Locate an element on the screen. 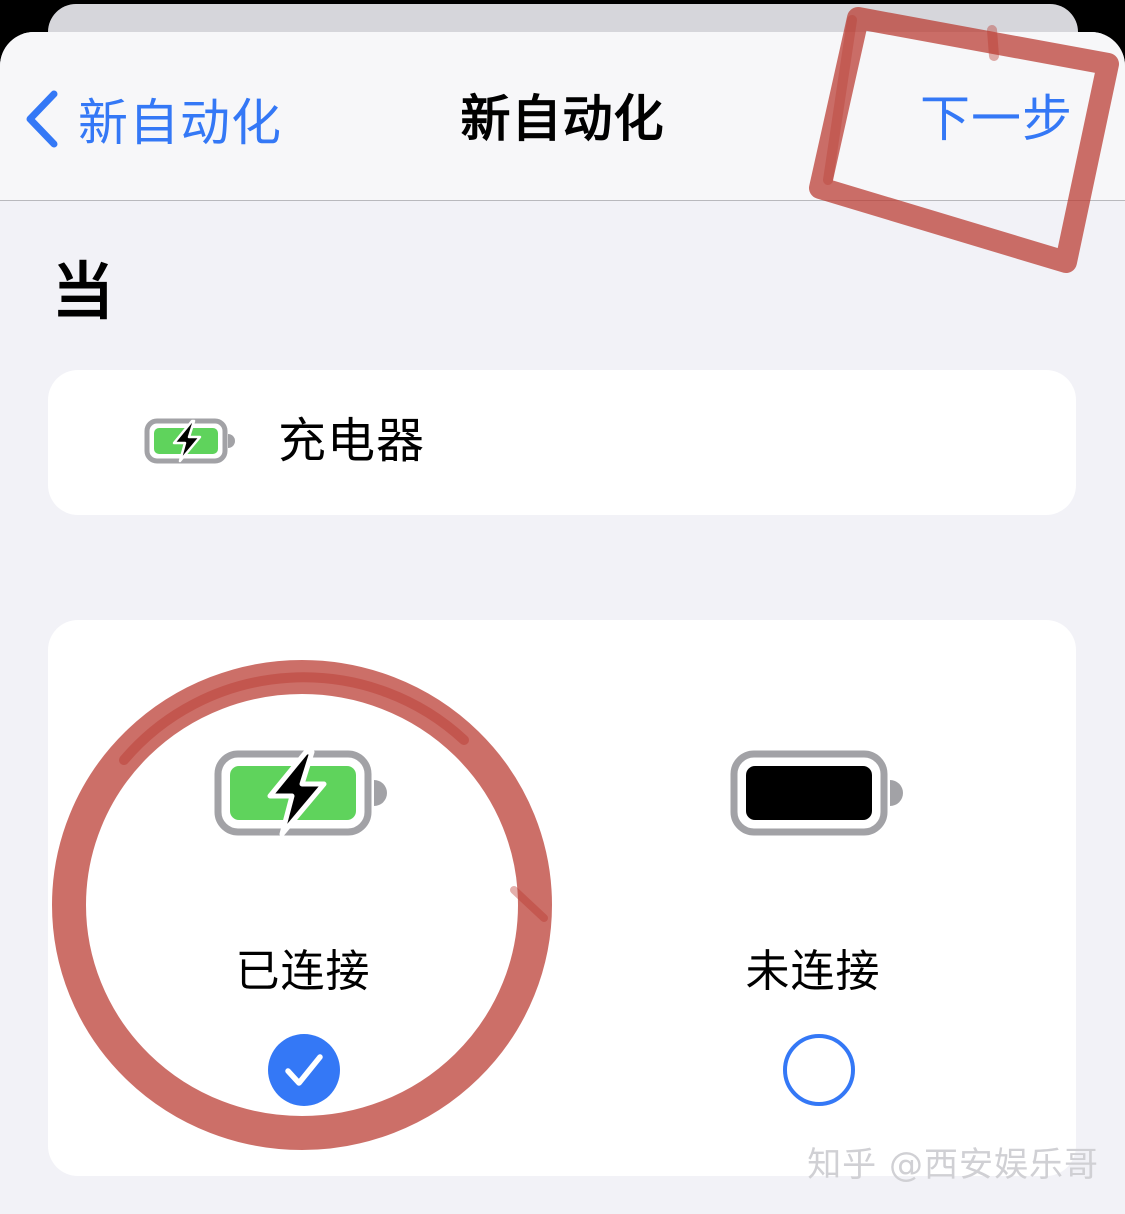  trigger-label: 充电器 is located at coordinates (352, 441).